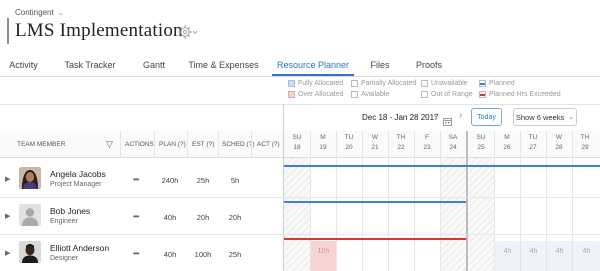  What do you see at coordinates (313, 67) in the screenshot?
I see `tab-resource-planner: Resource Planner` at bounding box center [313, 67].